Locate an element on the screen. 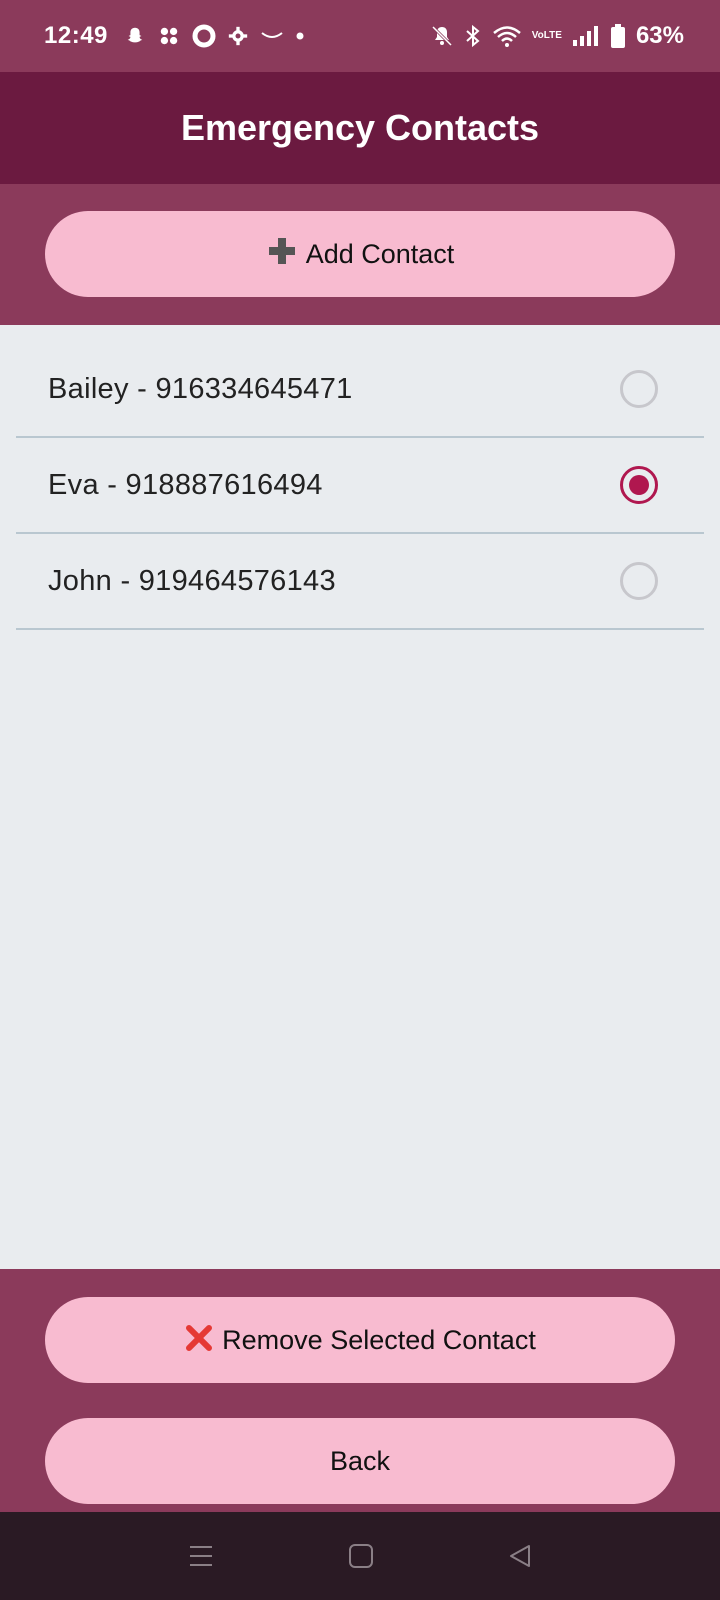 The height and width of the screenshot is (1600, 720). add-contact-button: Add Contact is located at coordinates (360, 254).